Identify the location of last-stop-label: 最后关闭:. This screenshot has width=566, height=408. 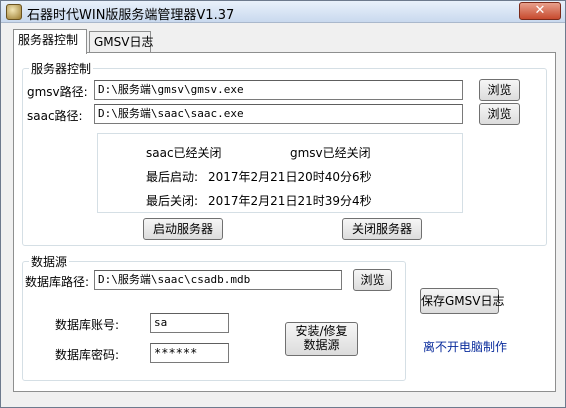
(172, 201).